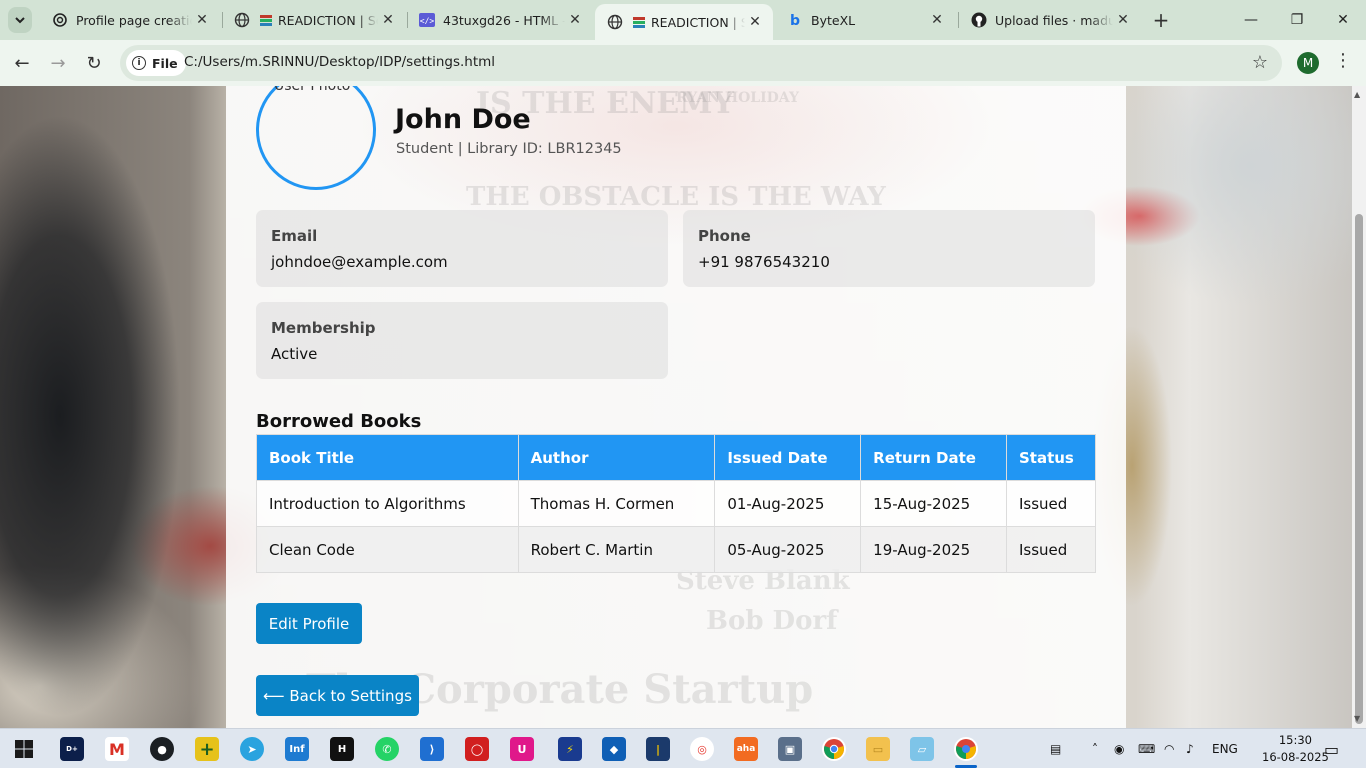 Image resolution: width=1366 pixels, height=768 pixels. I want to click on photos-icon: ◎, so click(702, 749).